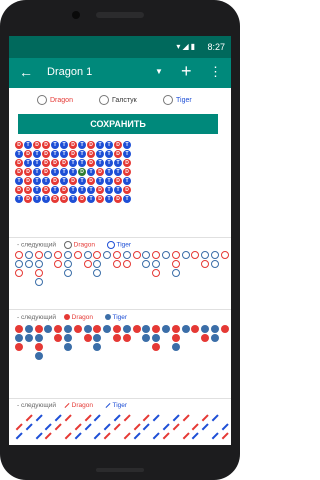  I want to click on plus-icon: +, so click(186, 71).